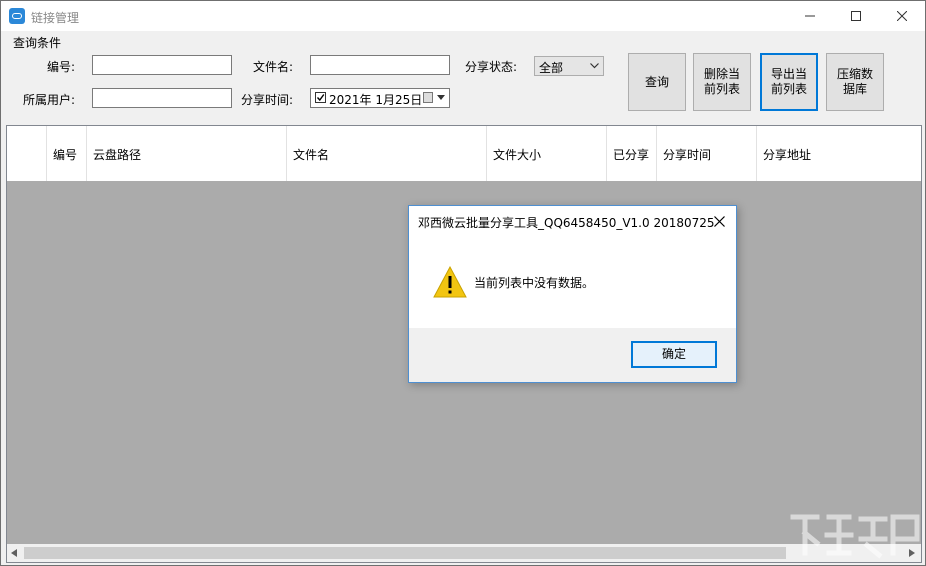 The image size is (926, 566). What do you see at coordinates (547, 153) in the screenshot?
I see `column-header-file-size: 文件大小` at bounding box center [547, 153].